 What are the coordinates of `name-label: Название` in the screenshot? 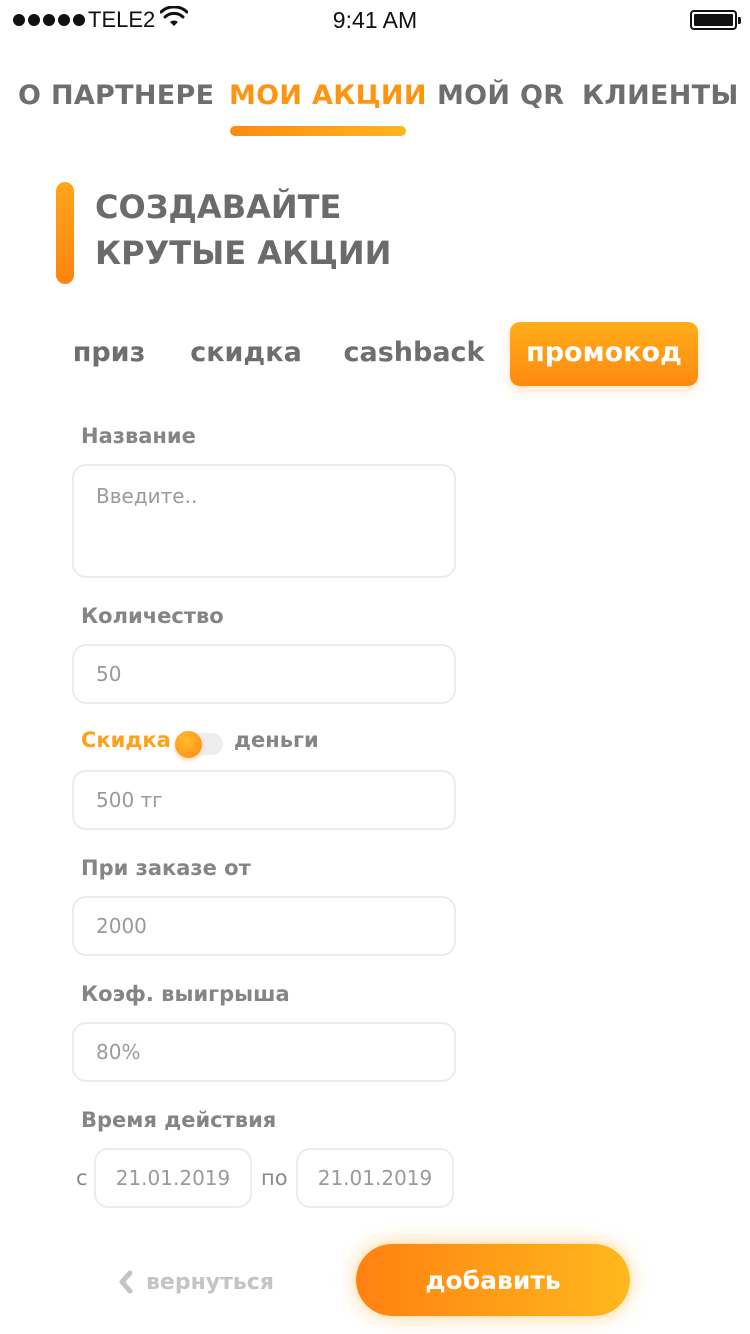 It's located at (138, 436).